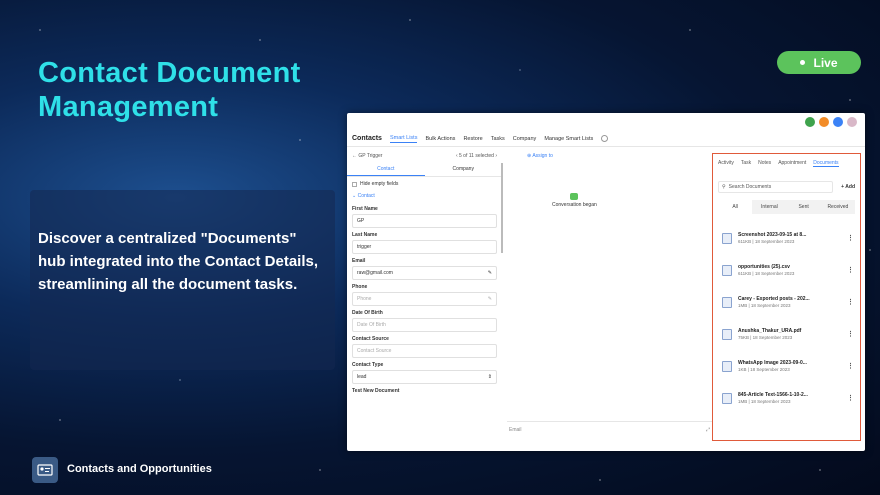  I want to click on chat-icon, so click(574, 196).